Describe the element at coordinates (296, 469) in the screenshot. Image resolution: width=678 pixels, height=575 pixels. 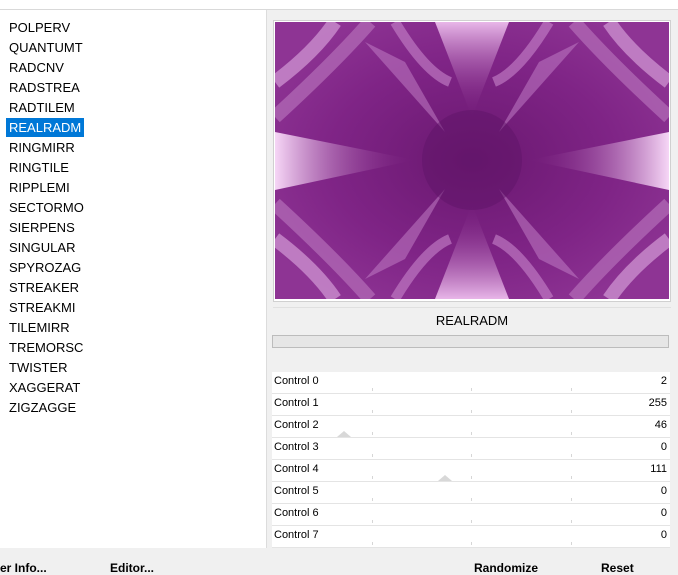
I see `control-label: Control 4` at that location.